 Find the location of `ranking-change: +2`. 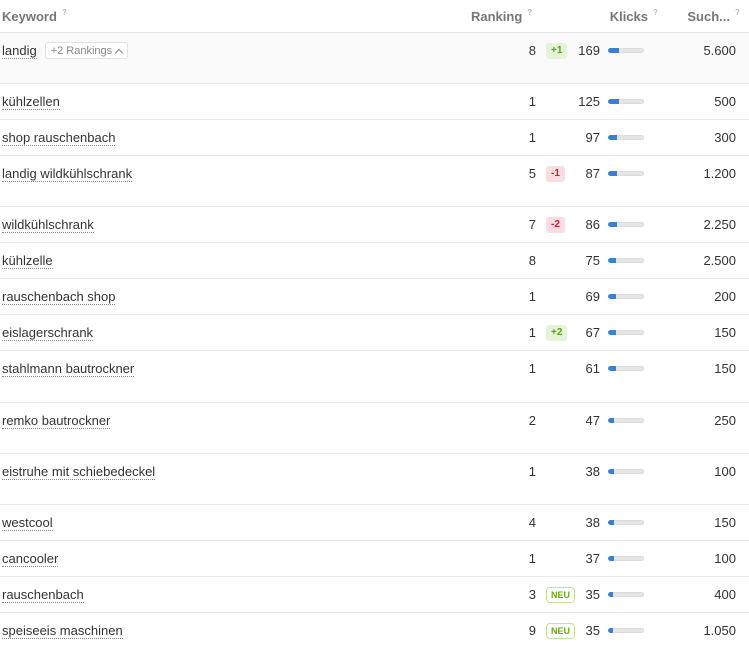

ranking-change: +2 is located at coordinates (557, 332).